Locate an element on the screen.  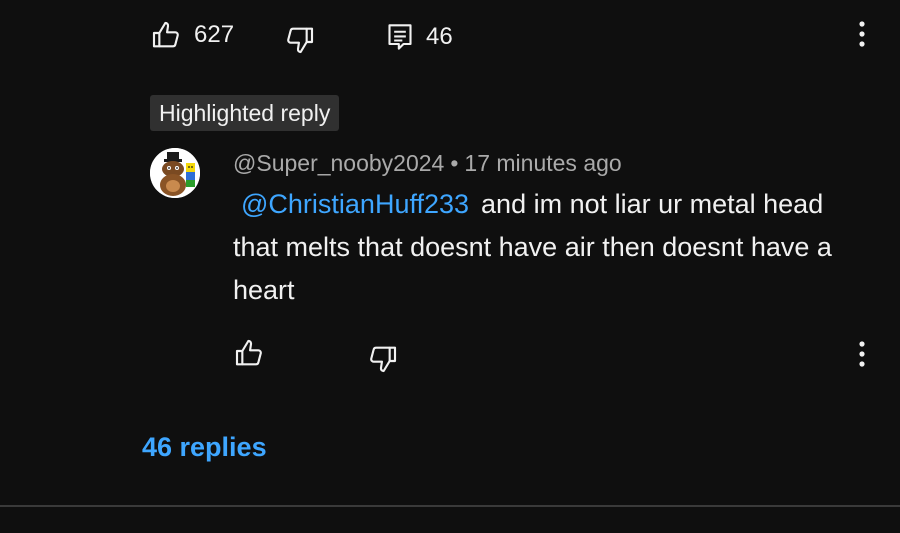
divider is located at coordinates (450, 506).